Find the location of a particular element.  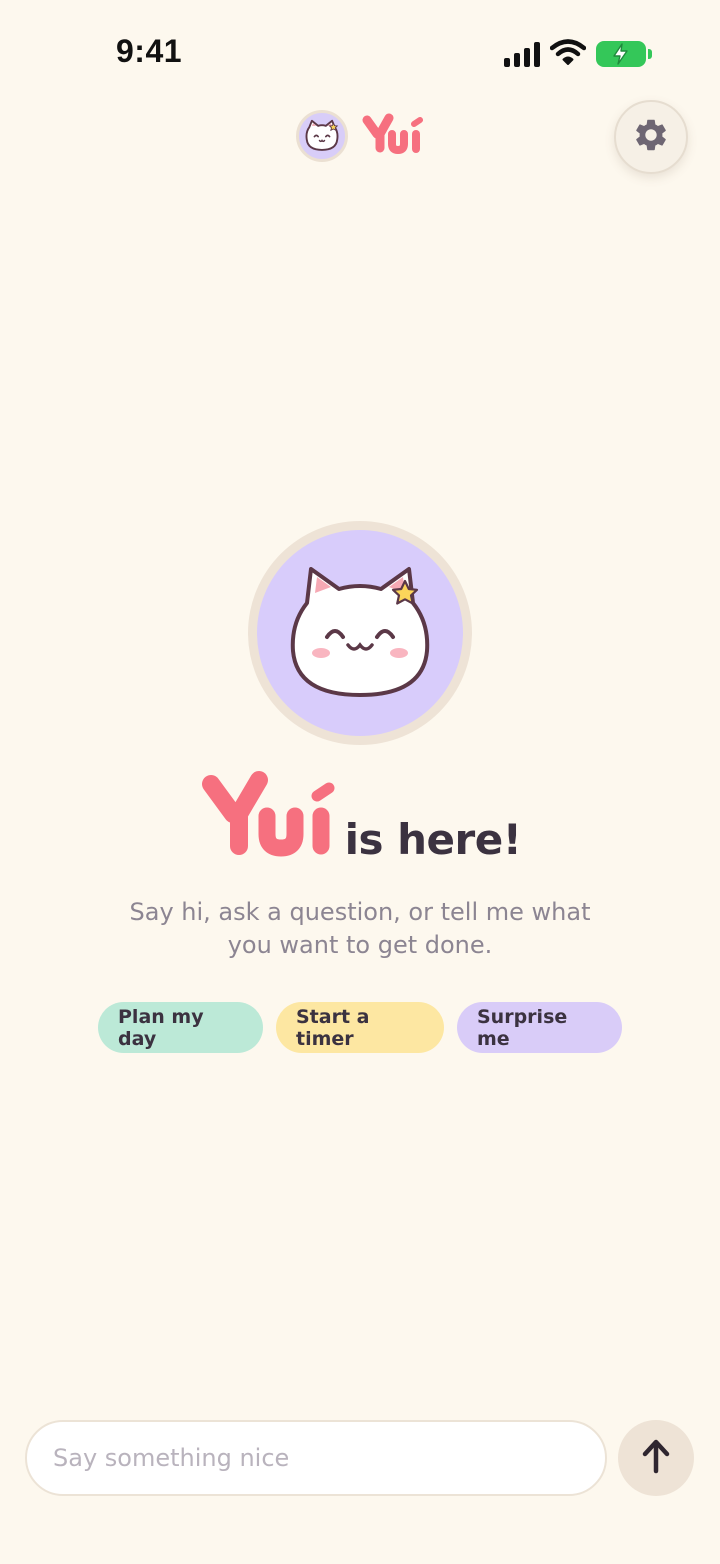

suggestion-chips: Plan my day Start a timer Surprise me is located at coordinates (360, 1027).